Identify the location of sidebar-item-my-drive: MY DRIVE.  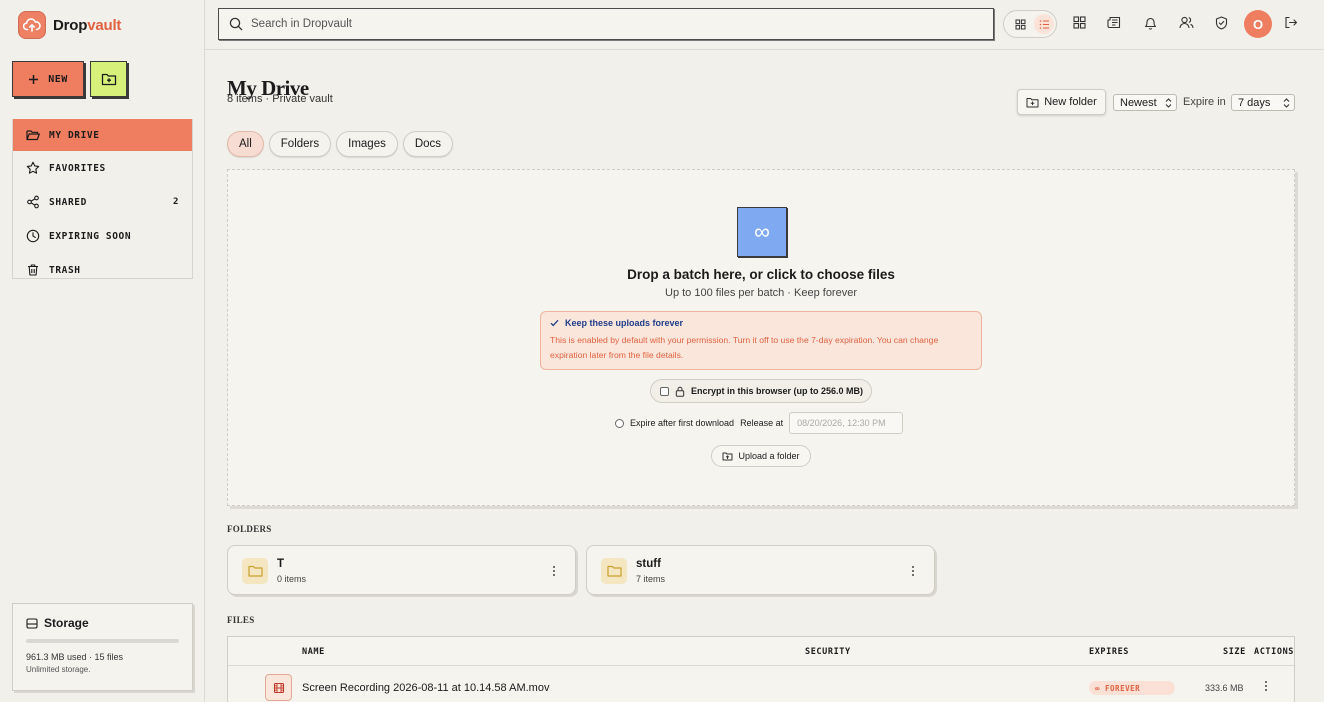
(102, 135).